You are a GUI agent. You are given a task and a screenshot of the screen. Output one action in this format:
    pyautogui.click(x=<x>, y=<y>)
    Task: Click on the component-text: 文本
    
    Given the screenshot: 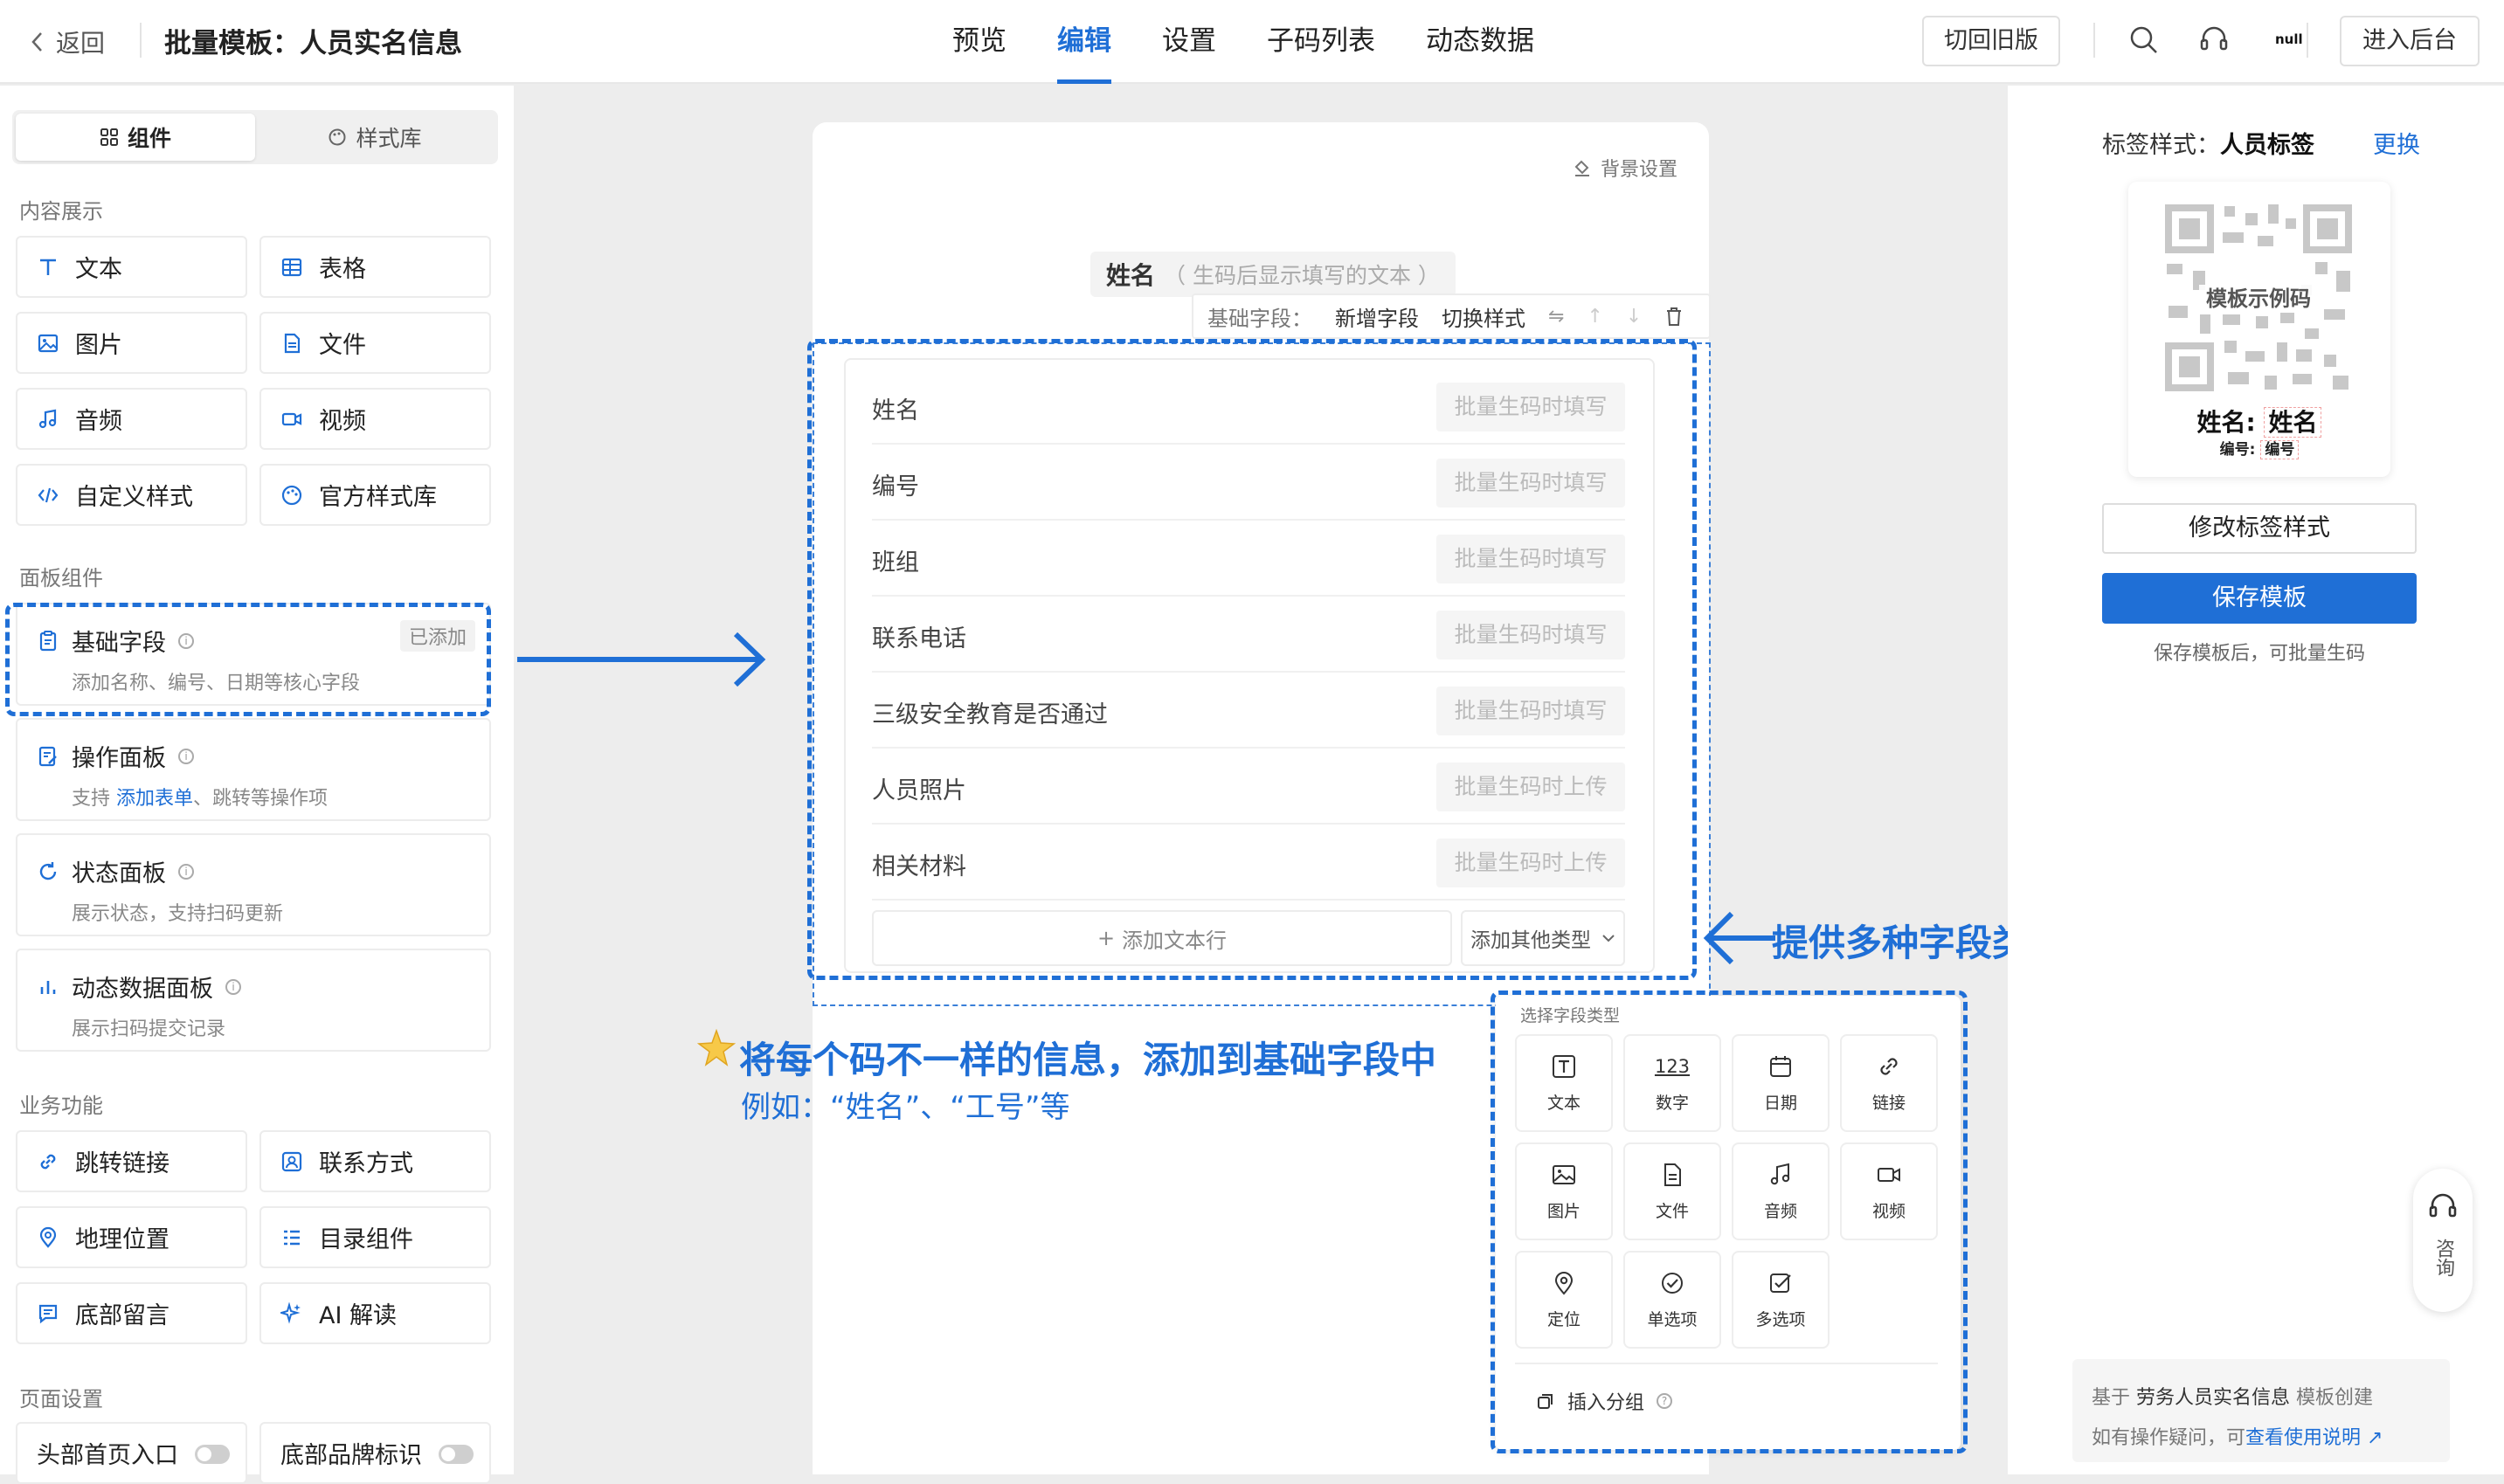 What is the action you would take?
    pyautogui.click(x=131, y=267)
    